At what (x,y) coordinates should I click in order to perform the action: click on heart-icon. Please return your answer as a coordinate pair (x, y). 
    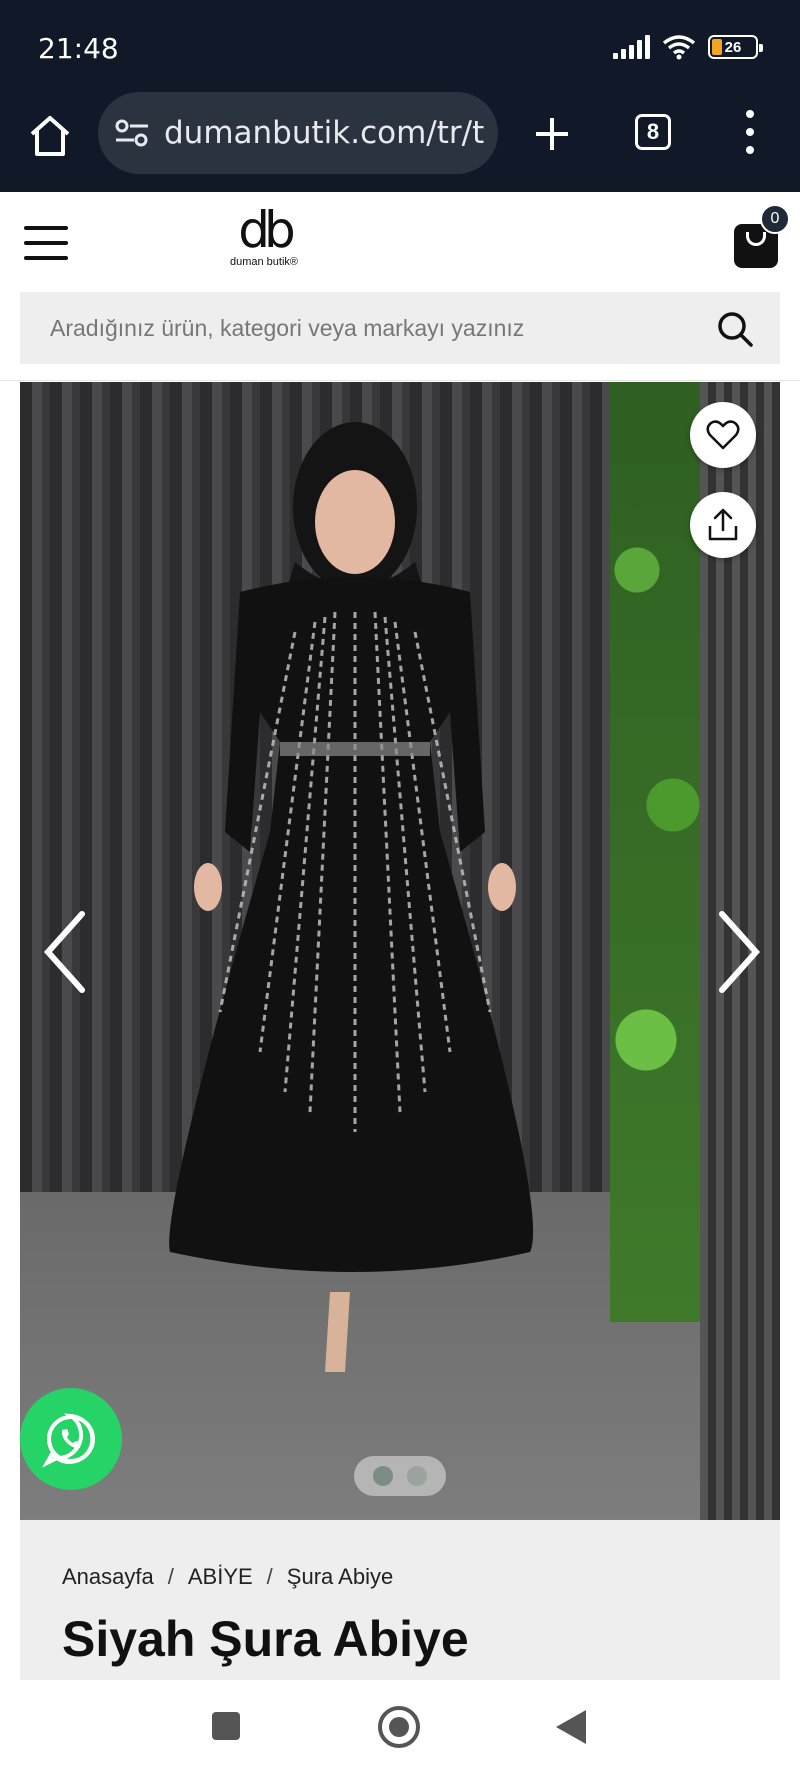
    Looking at the image, I should click on (723, 435).